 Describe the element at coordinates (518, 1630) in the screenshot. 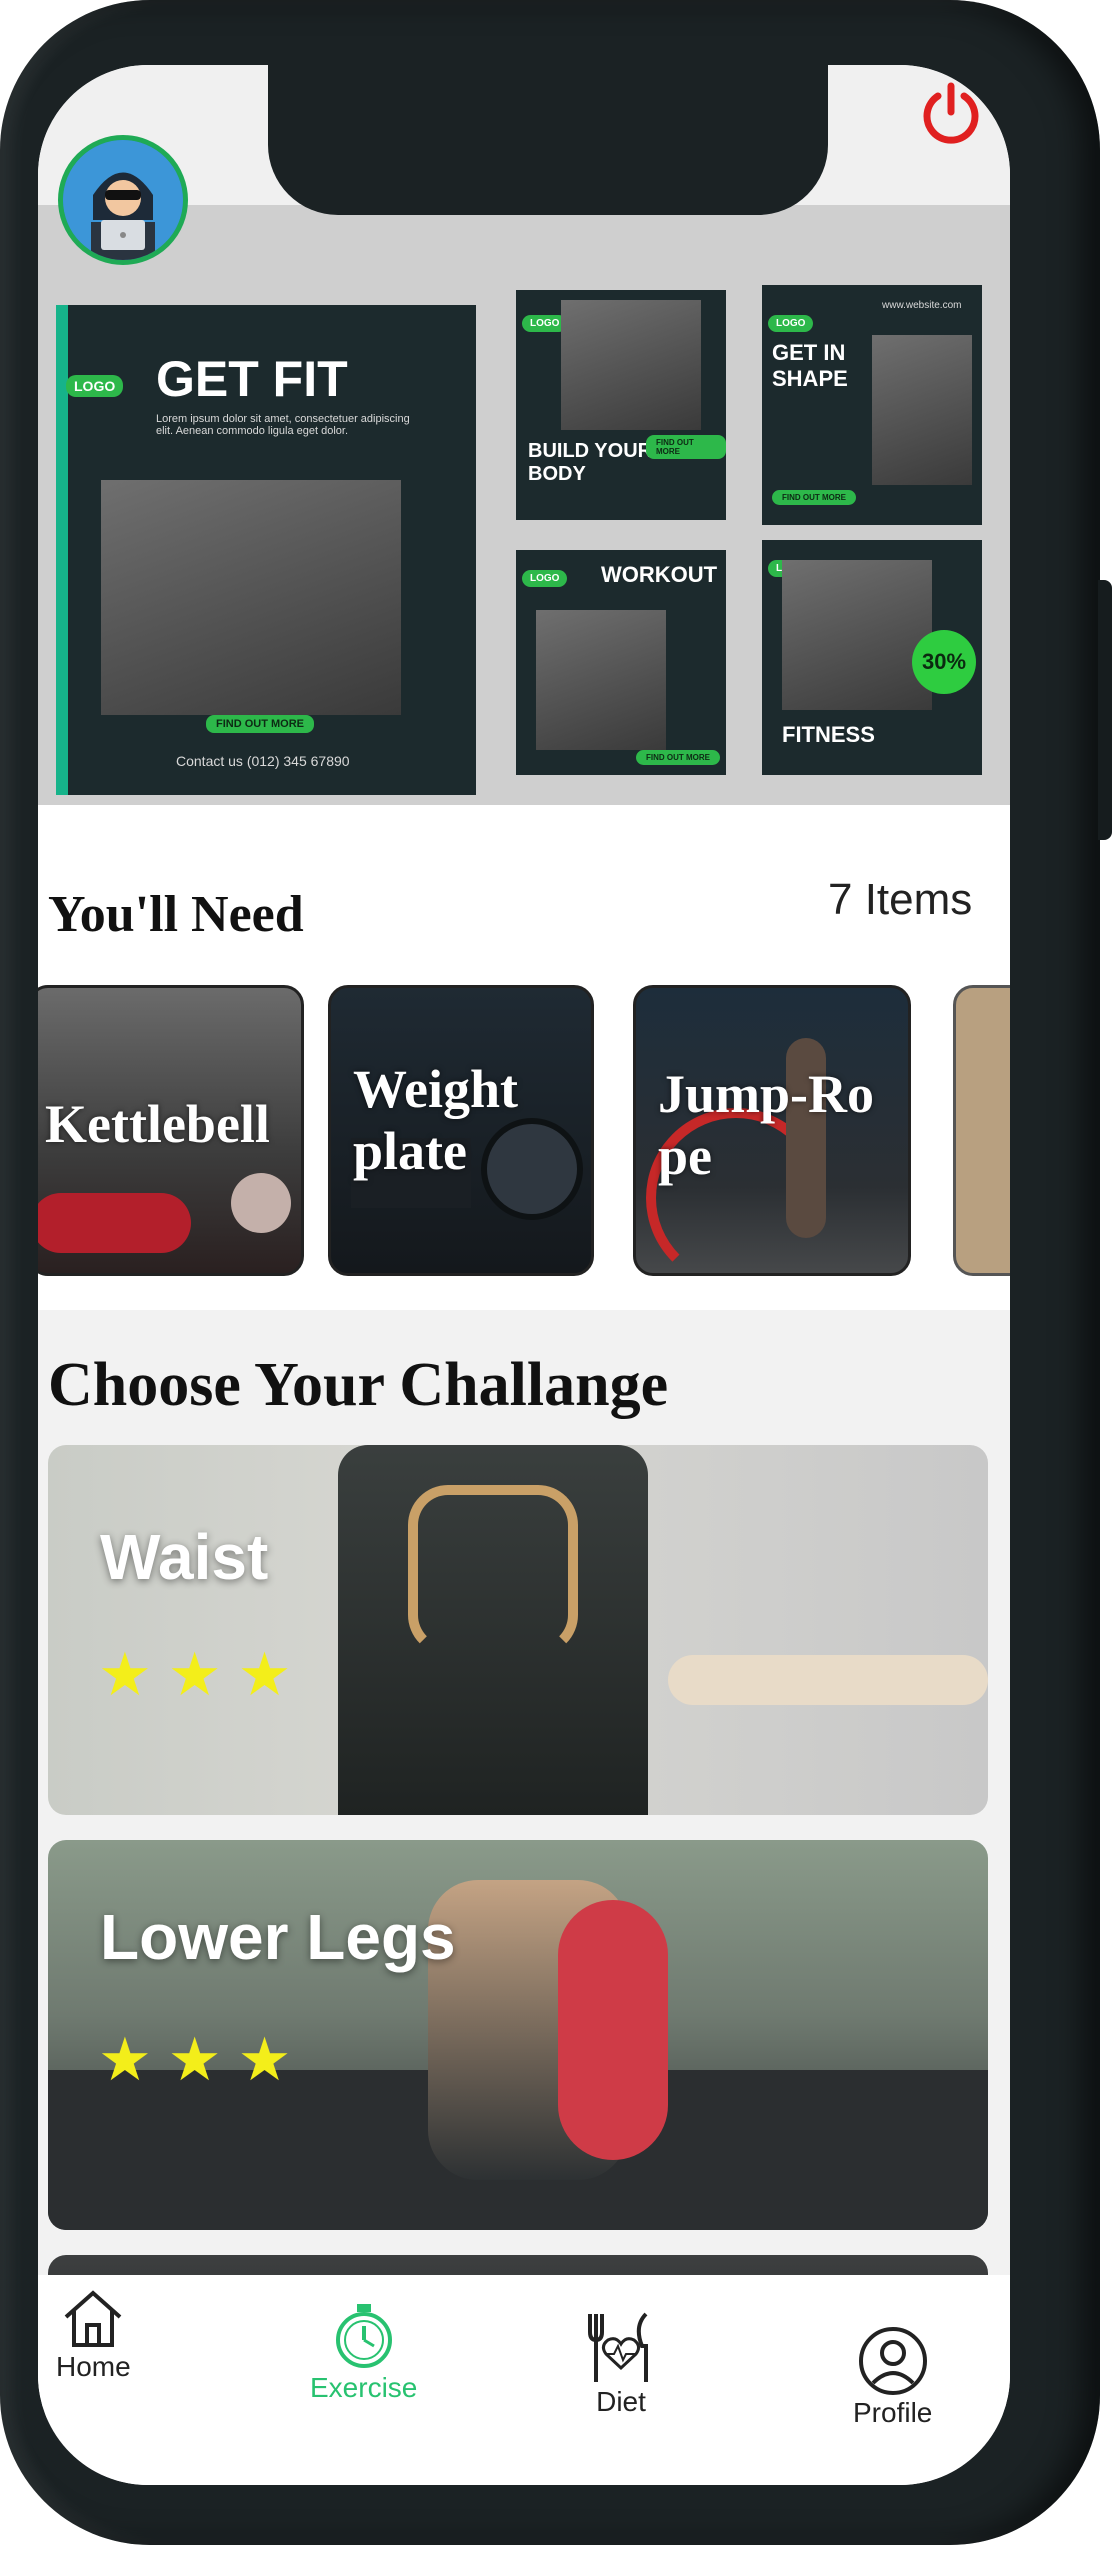

I see `challenge-card-waist: Waist ★★★` at that location.